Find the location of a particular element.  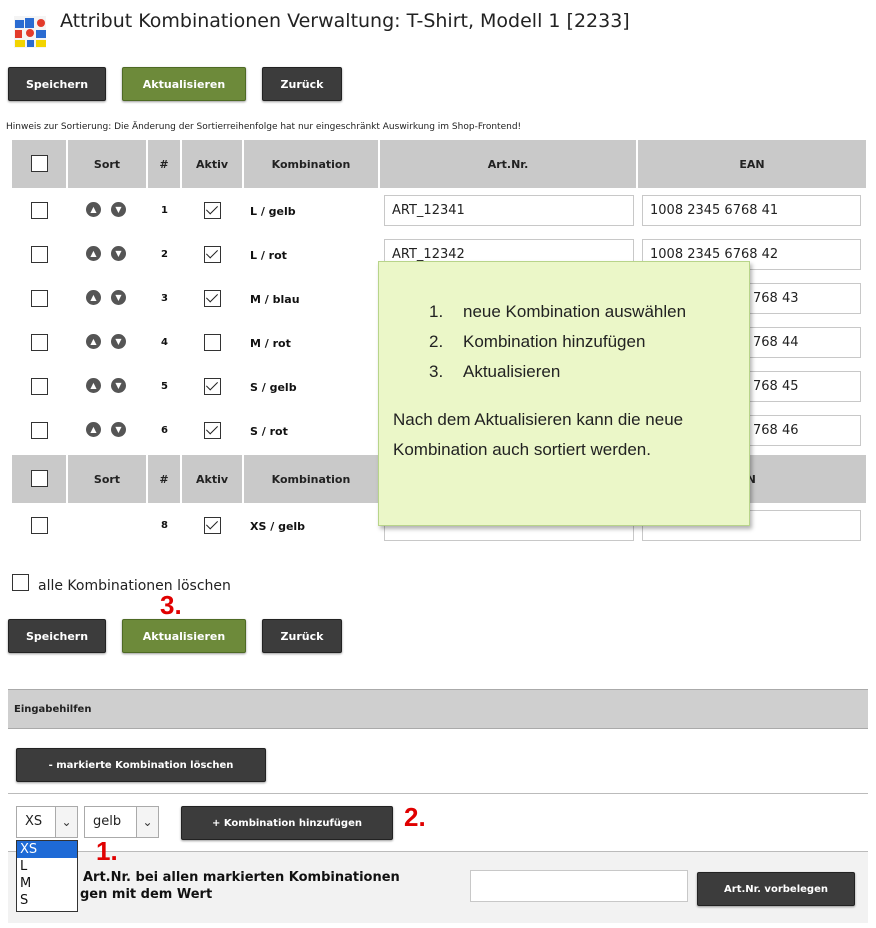

new-row-combination: XS / gelb is located at coordinates (278, 526).